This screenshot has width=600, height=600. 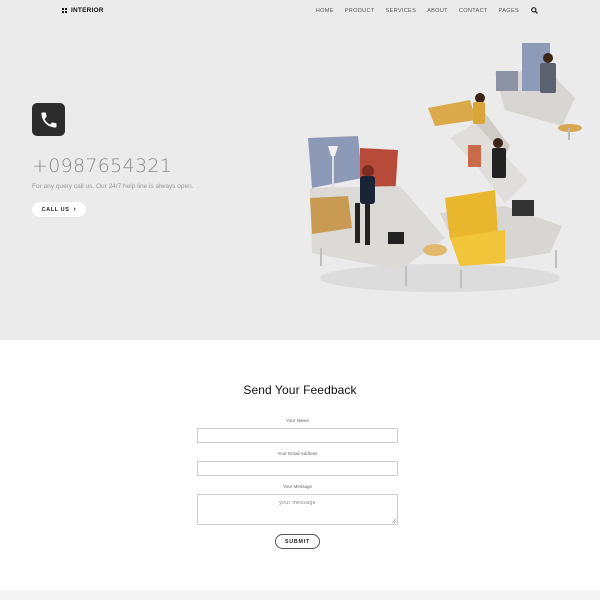 I want to click on phone-icon, so click(x=48, y=119).